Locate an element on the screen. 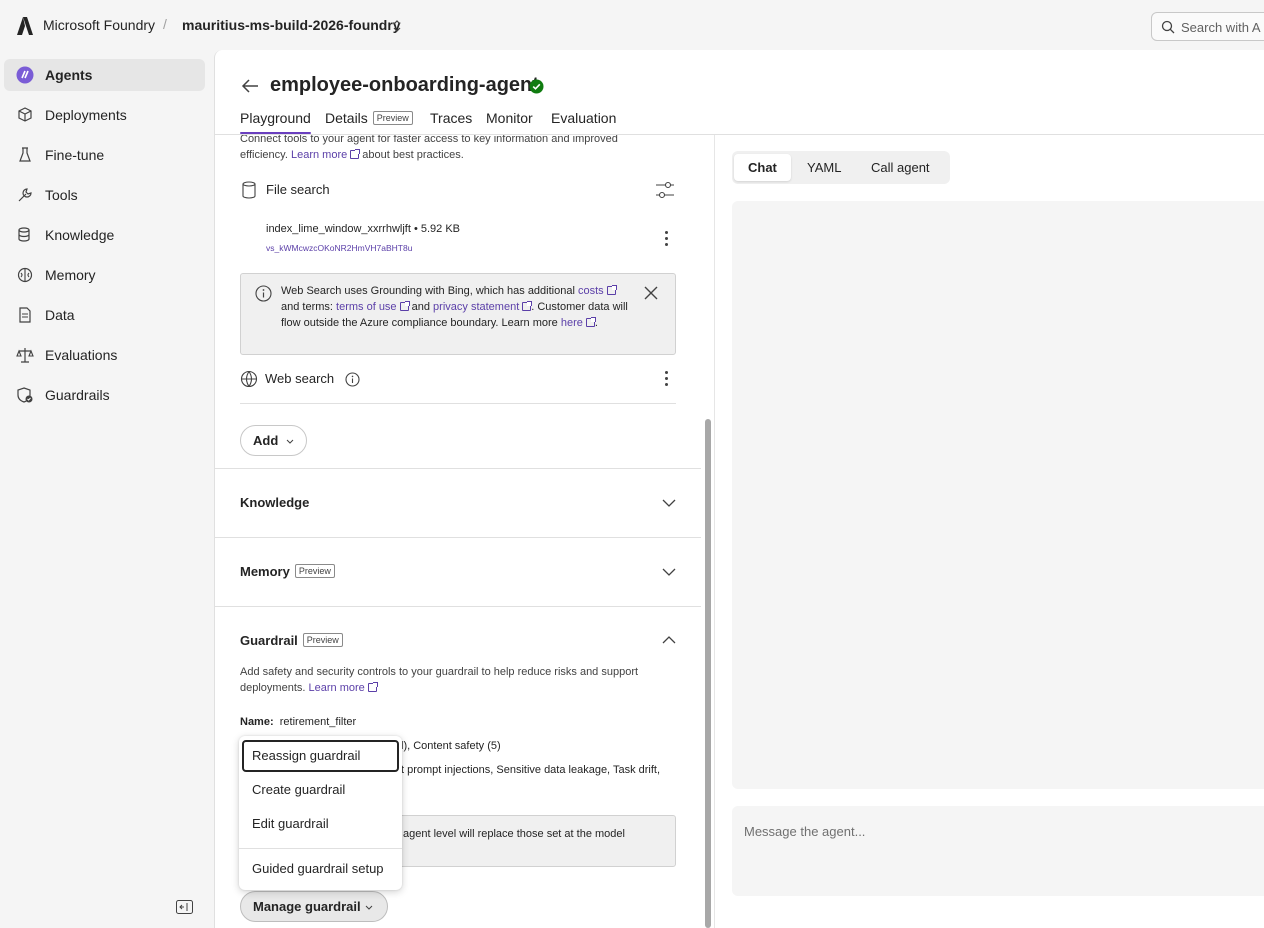  file-search-title: File search is located at coordinates (298, 189).